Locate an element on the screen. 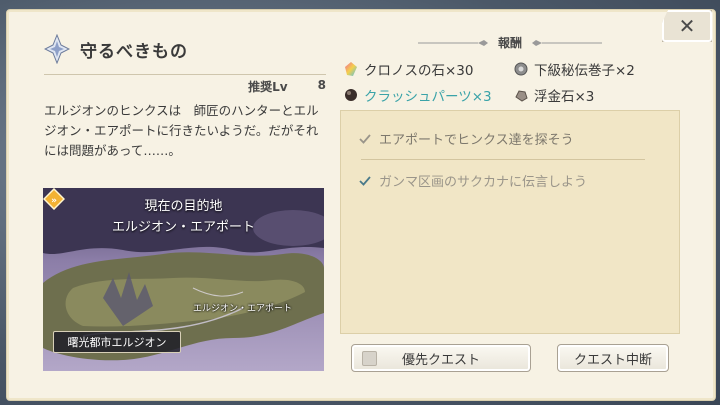  recommended-level-value: 8 is located at coordinates (321, 85).